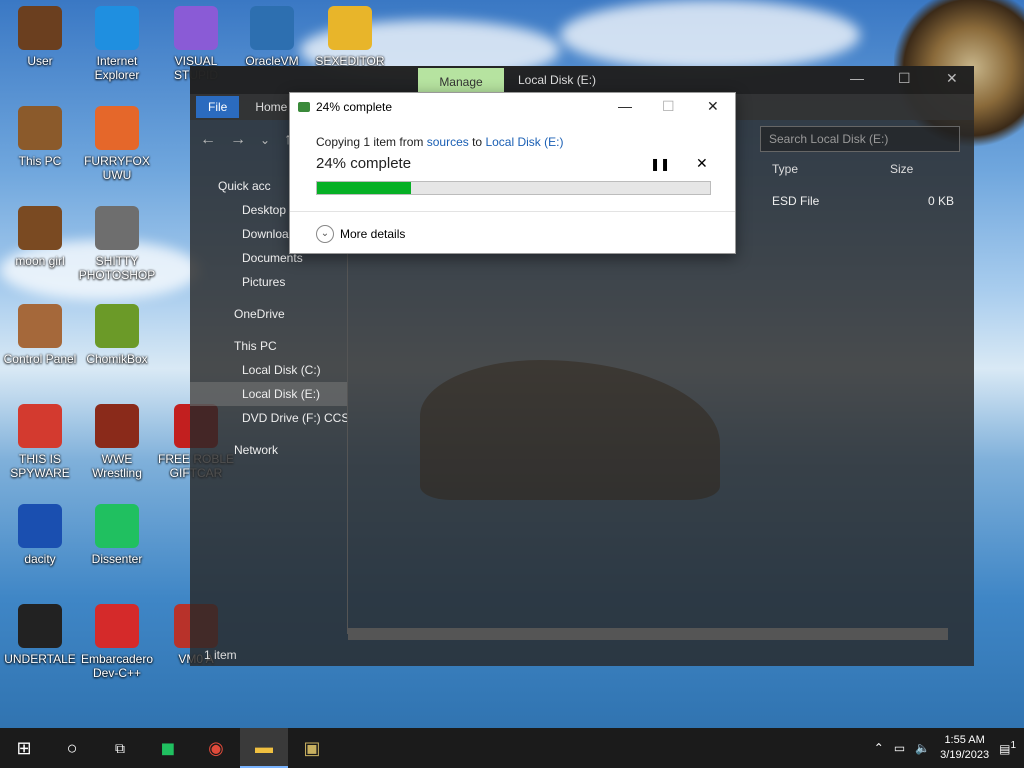  Describe the element at coordinates (216, 748) in the screenshot. I see `taskbar-chrome: ◉` at that location.